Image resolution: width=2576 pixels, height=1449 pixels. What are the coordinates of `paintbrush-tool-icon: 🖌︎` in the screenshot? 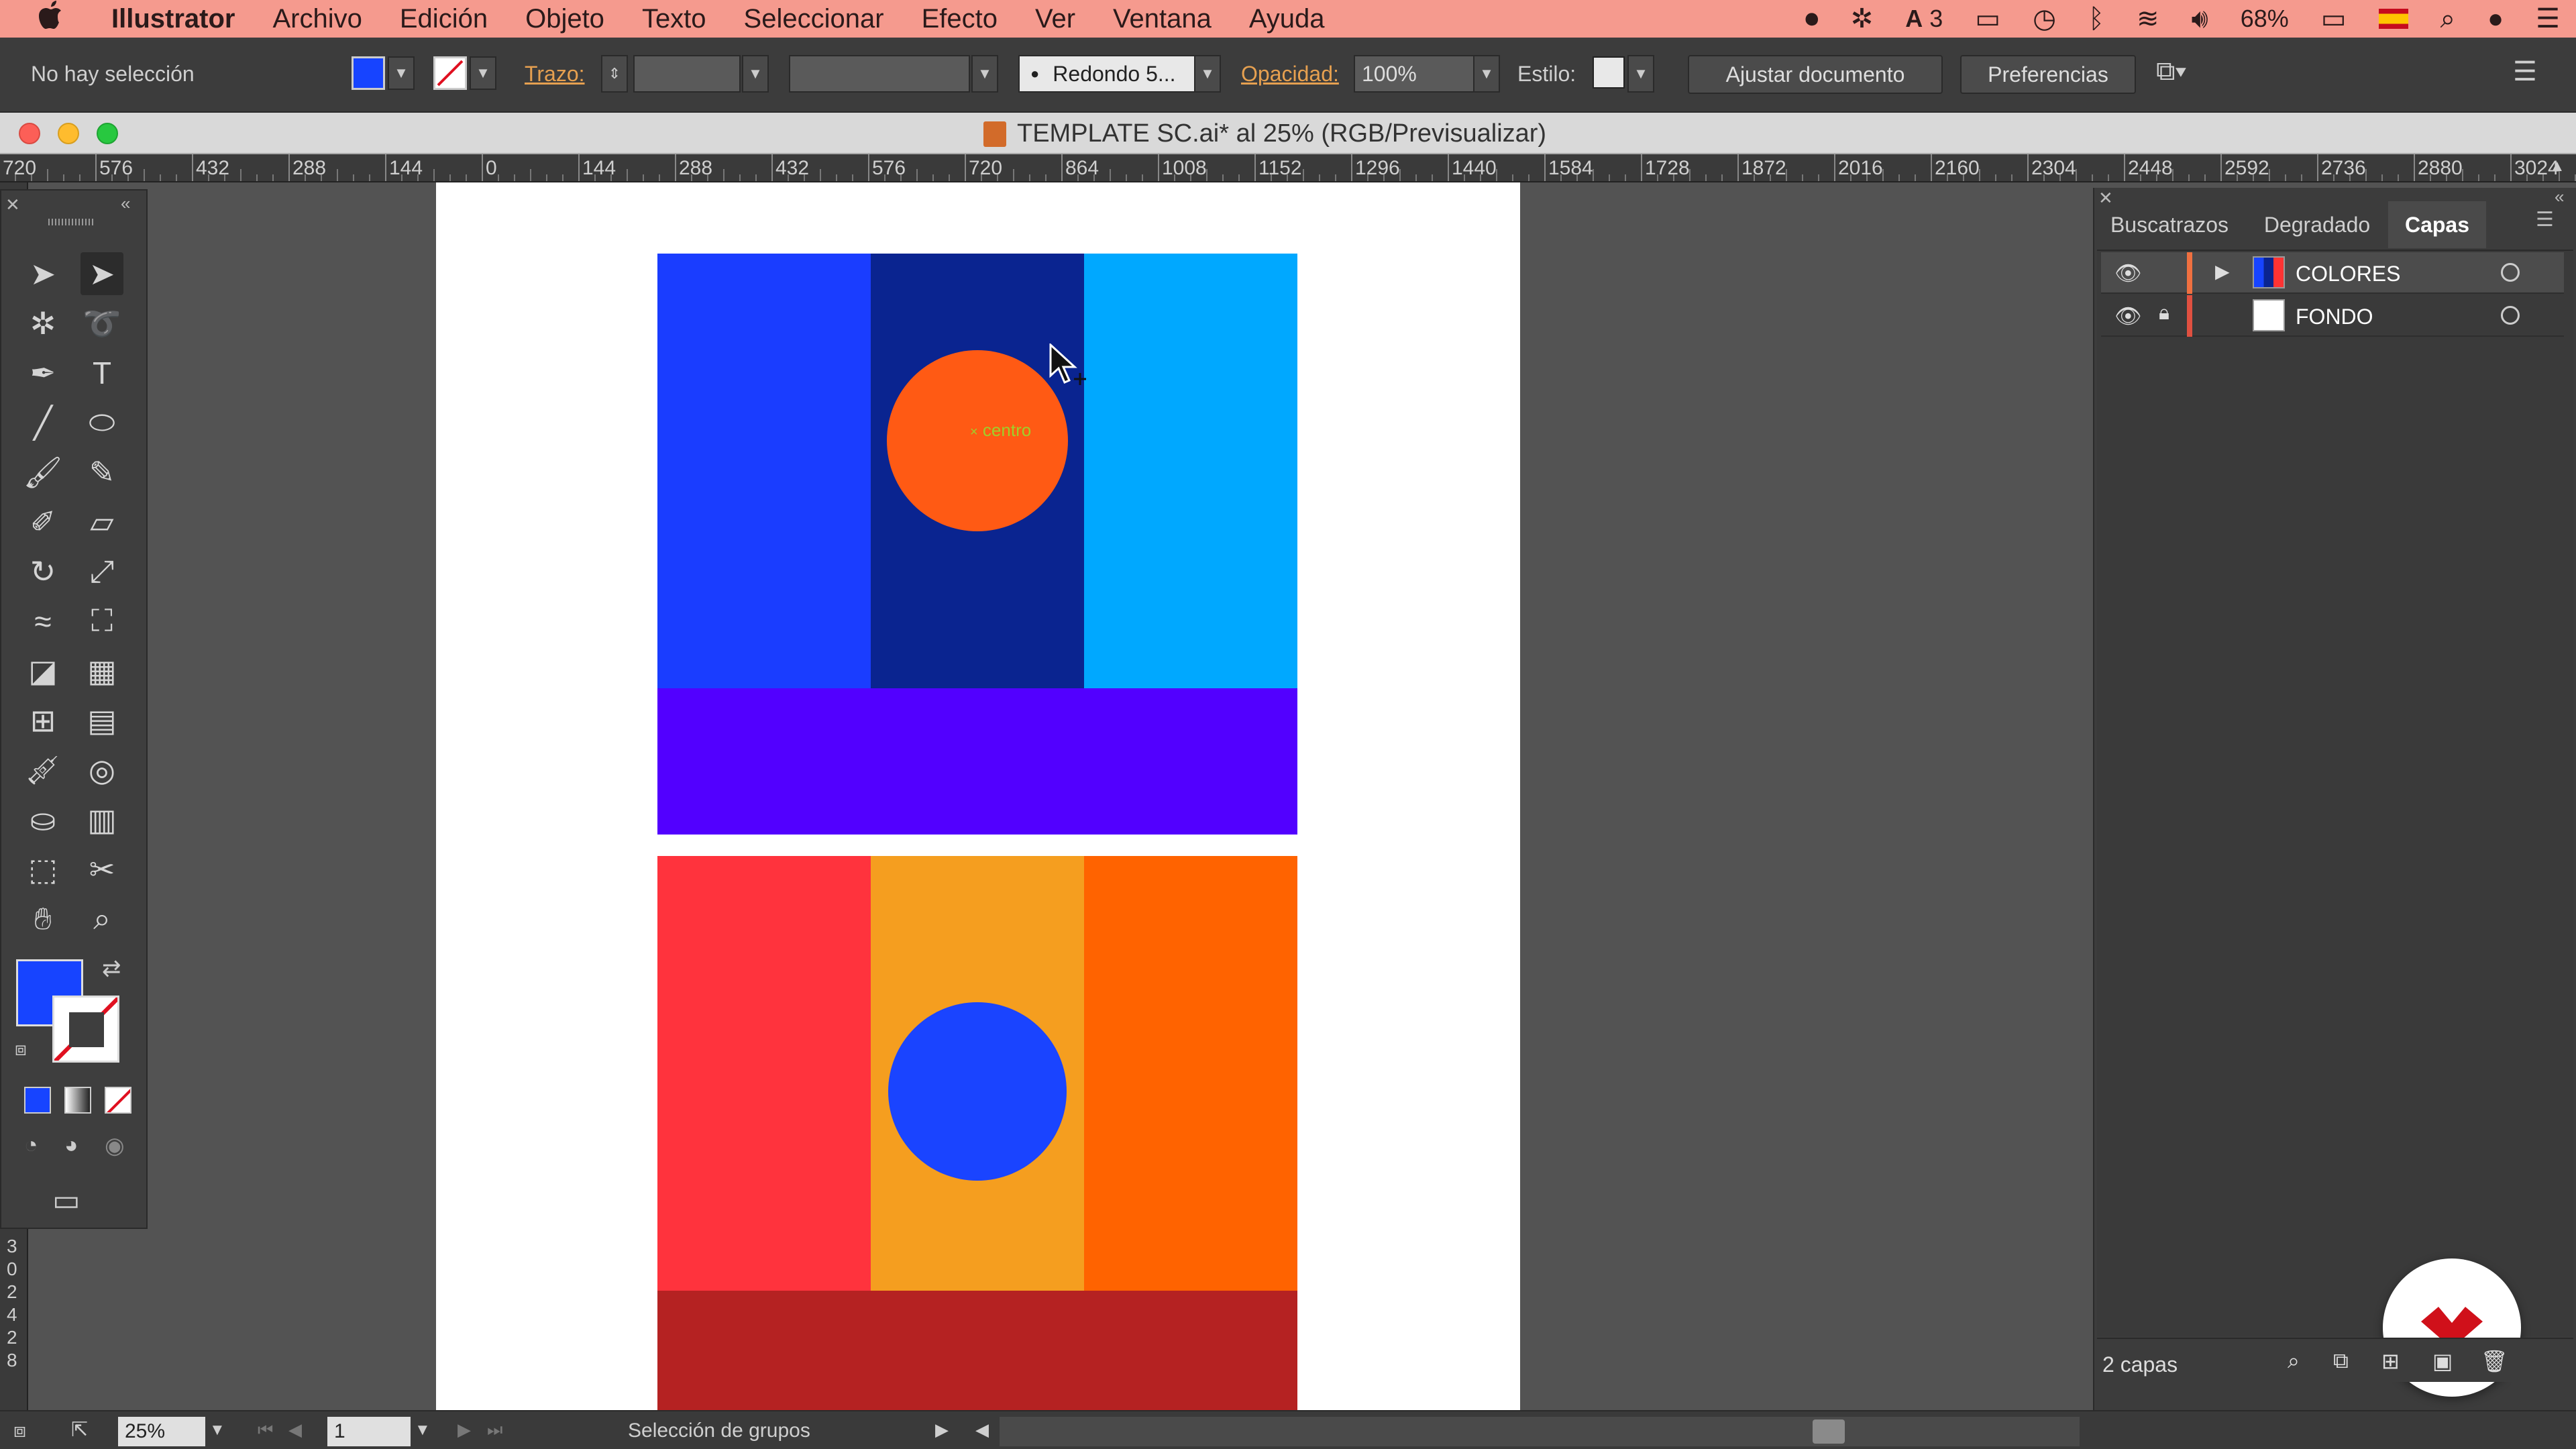 It's located at (42, 472).